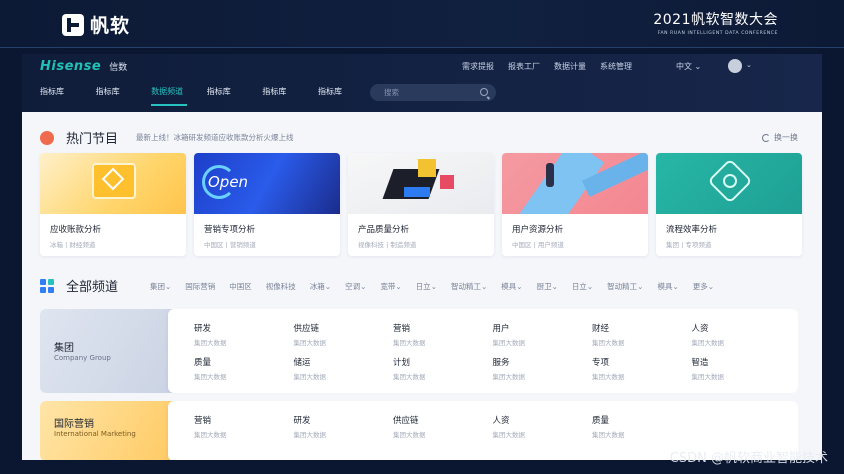  I want to click on channel-filter: 空调⌄, so click(355, 286).